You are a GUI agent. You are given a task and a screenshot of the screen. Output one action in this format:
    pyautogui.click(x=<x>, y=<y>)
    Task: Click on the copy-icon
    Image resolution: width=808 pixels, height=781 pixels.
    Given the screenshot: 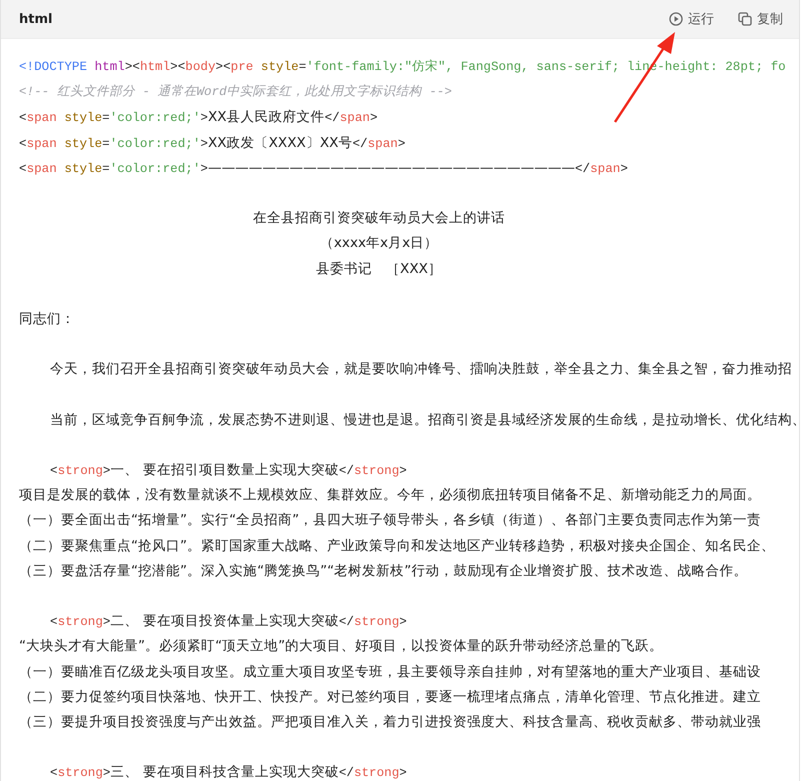 What is the action you would take?
    pyautogui.click(x=745, y=19)
    